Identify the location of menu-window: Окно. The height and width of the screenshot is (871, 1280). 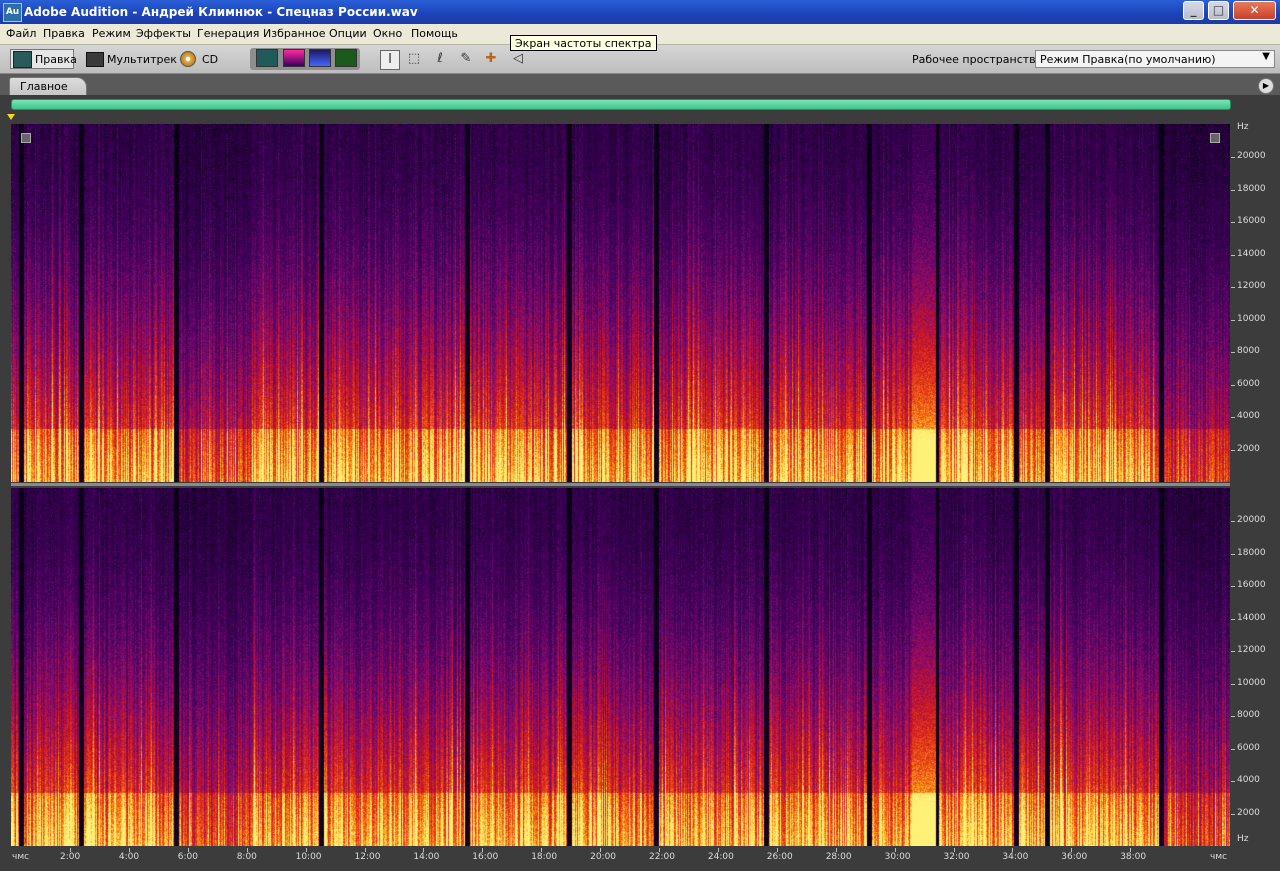
(387, 33).